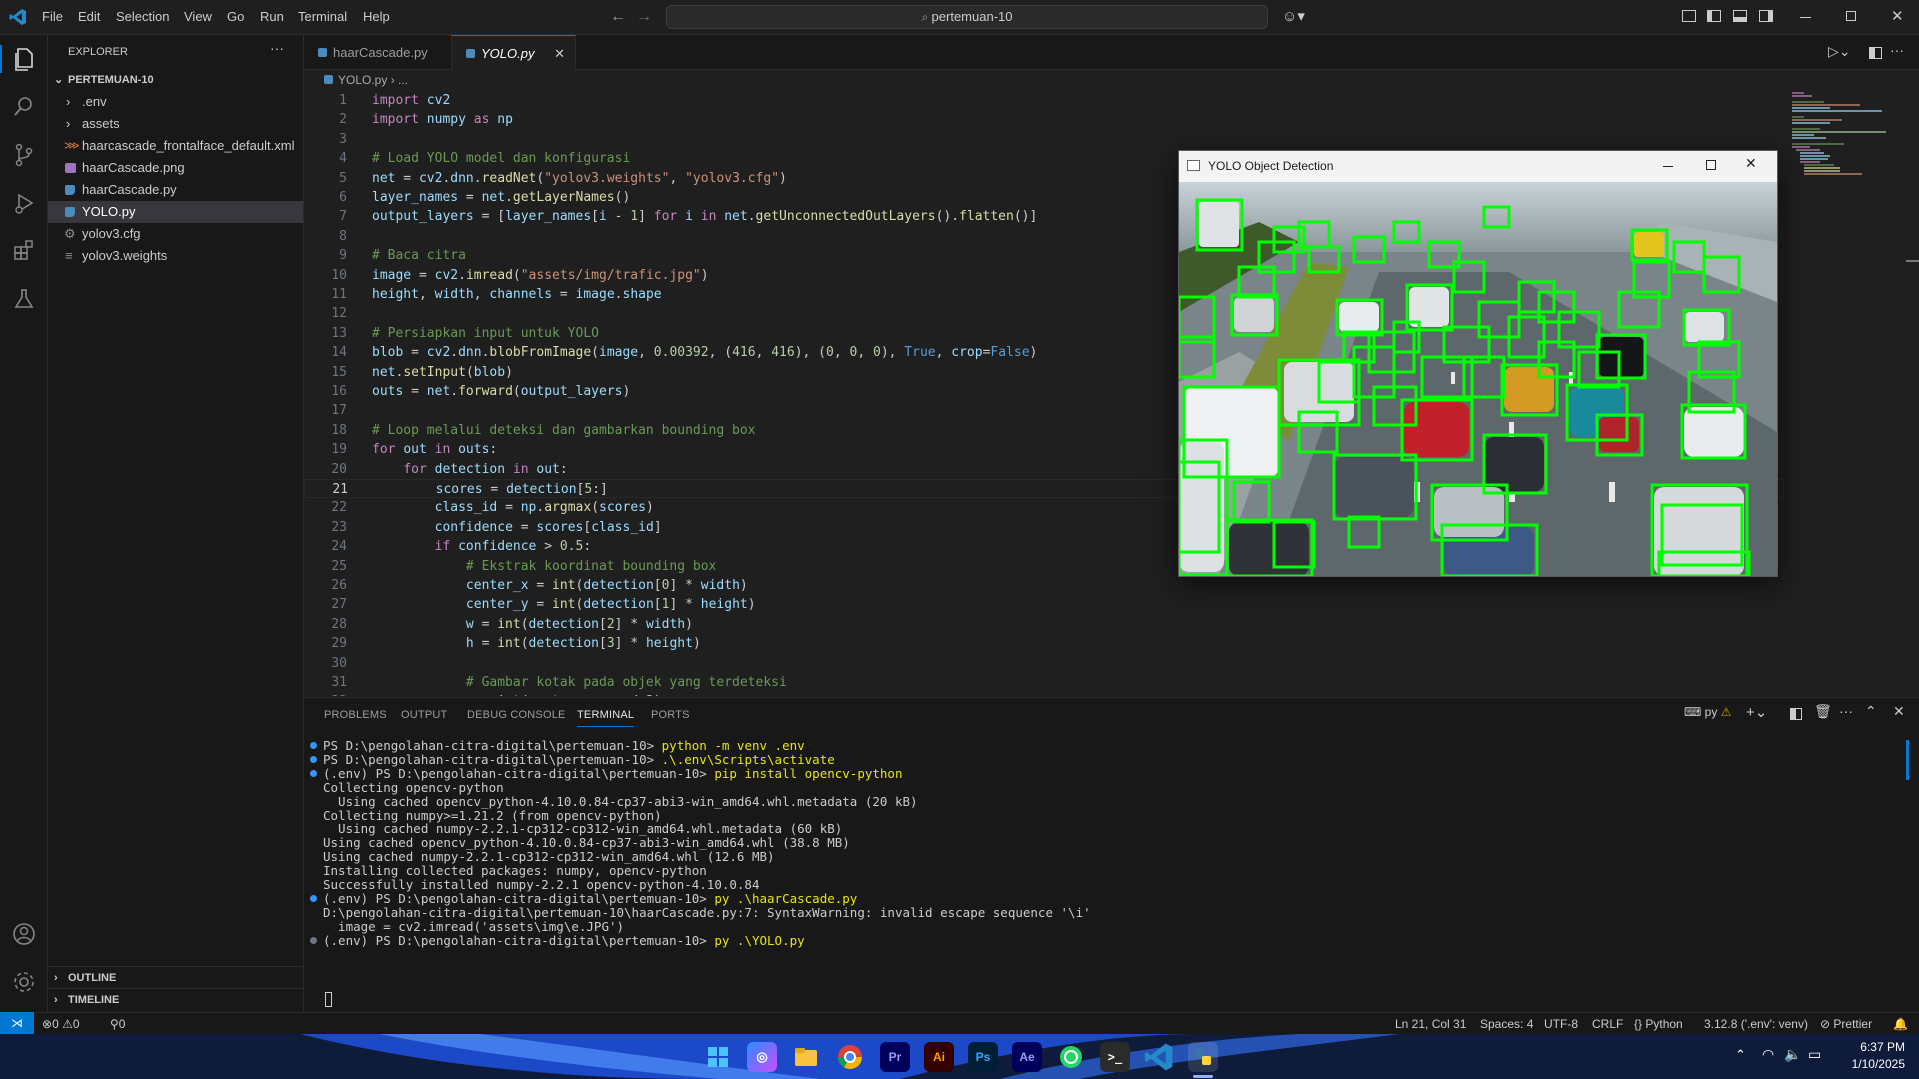 This screenshot has width=1919, height=1079. I want to click on copilot-icon: ☺▾, so click(1293, 16).